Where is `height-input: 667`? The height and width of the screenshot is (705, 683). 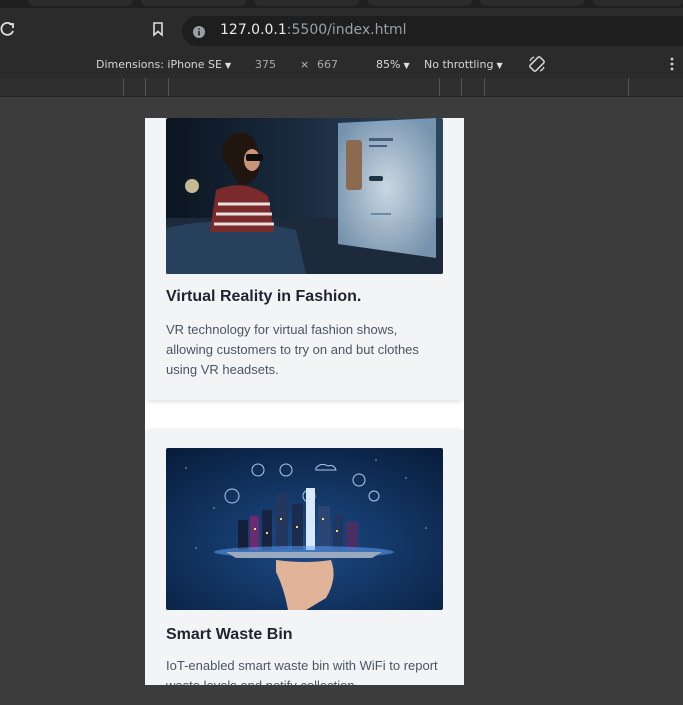
height-input: 667 is located at coordinates (327, 64).